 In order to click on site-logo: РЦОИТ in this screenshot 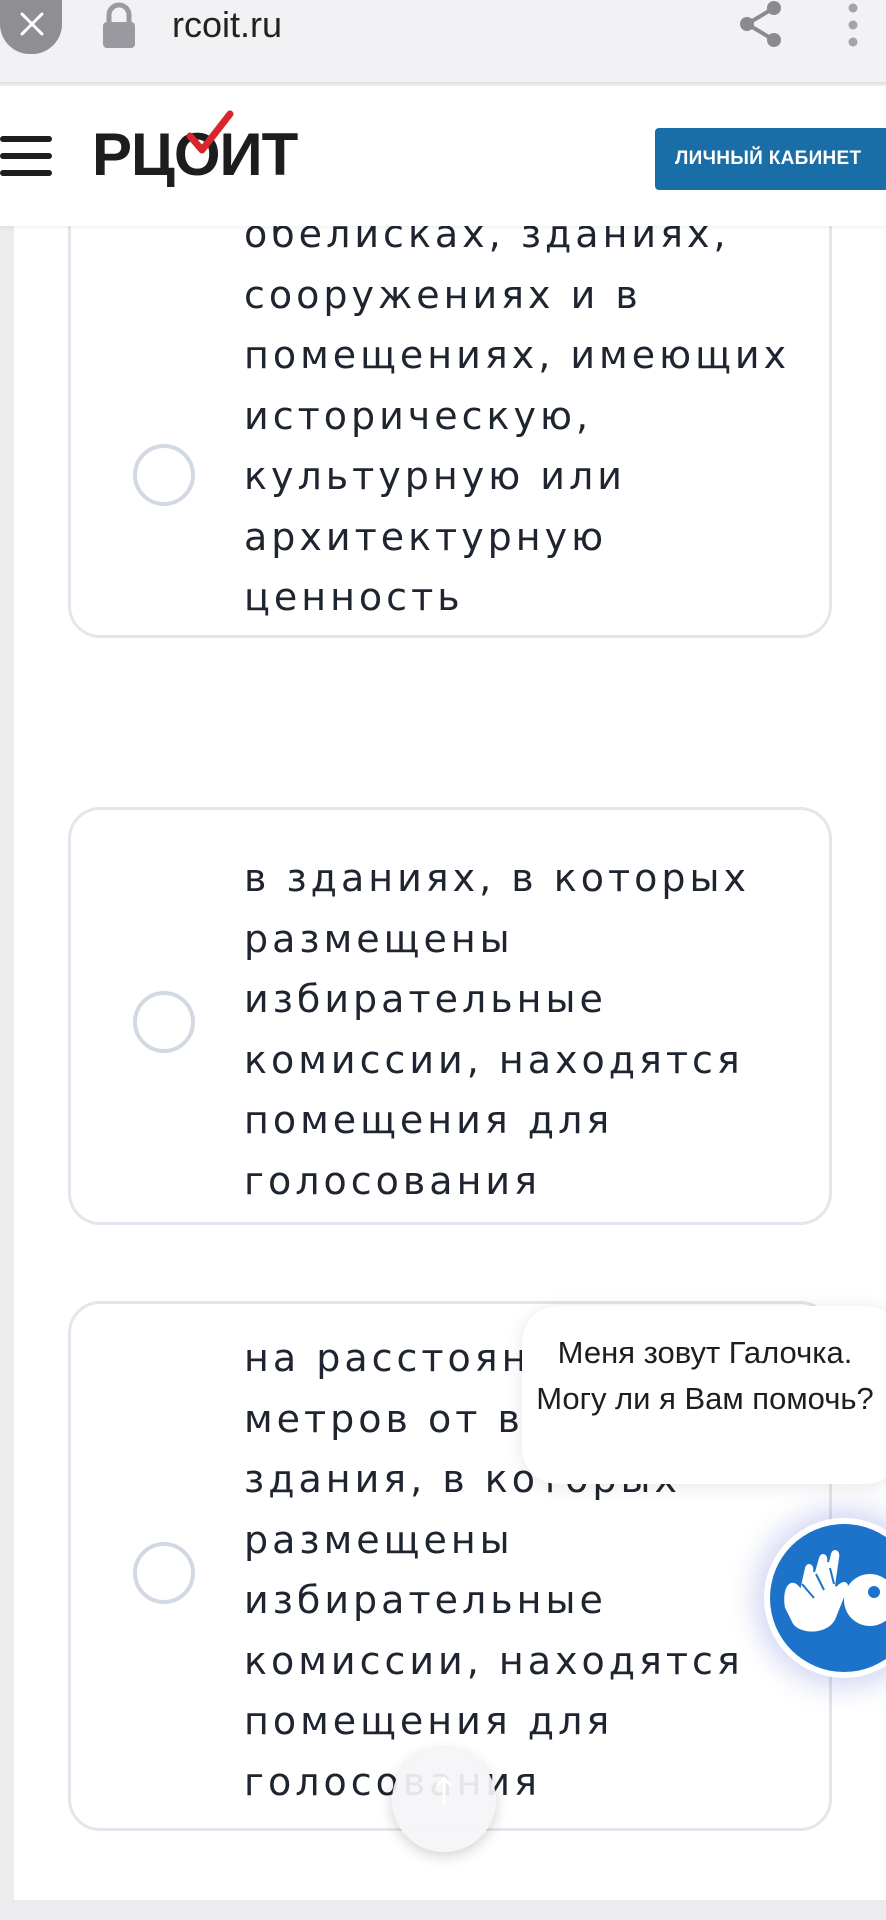, I will do `click(195, 150)`.